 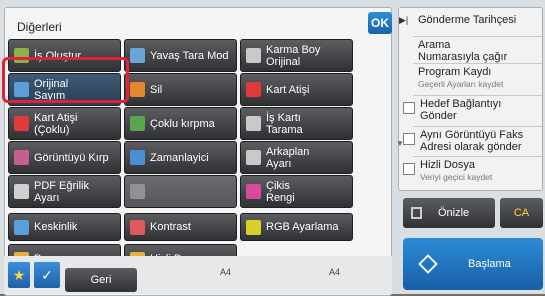 I want to click on timer-icon, so click(x=137, y=157).